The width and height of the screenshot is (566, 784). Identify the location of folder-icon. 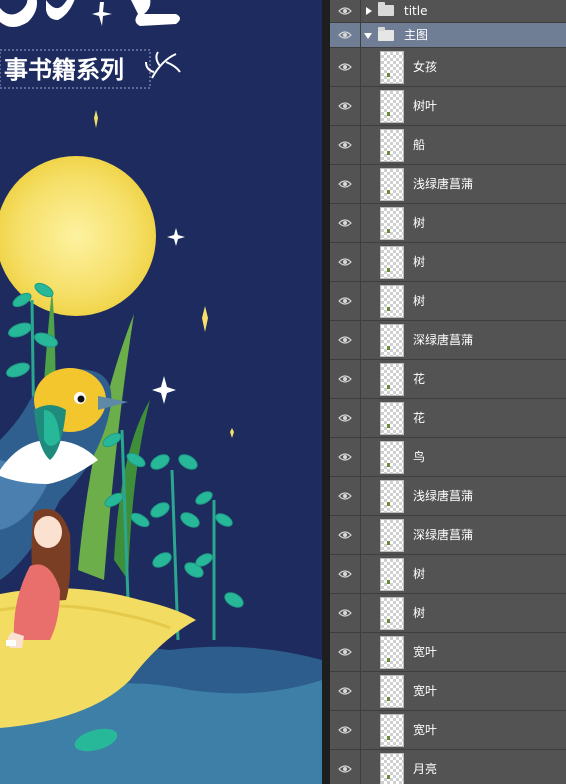
(386, 9).